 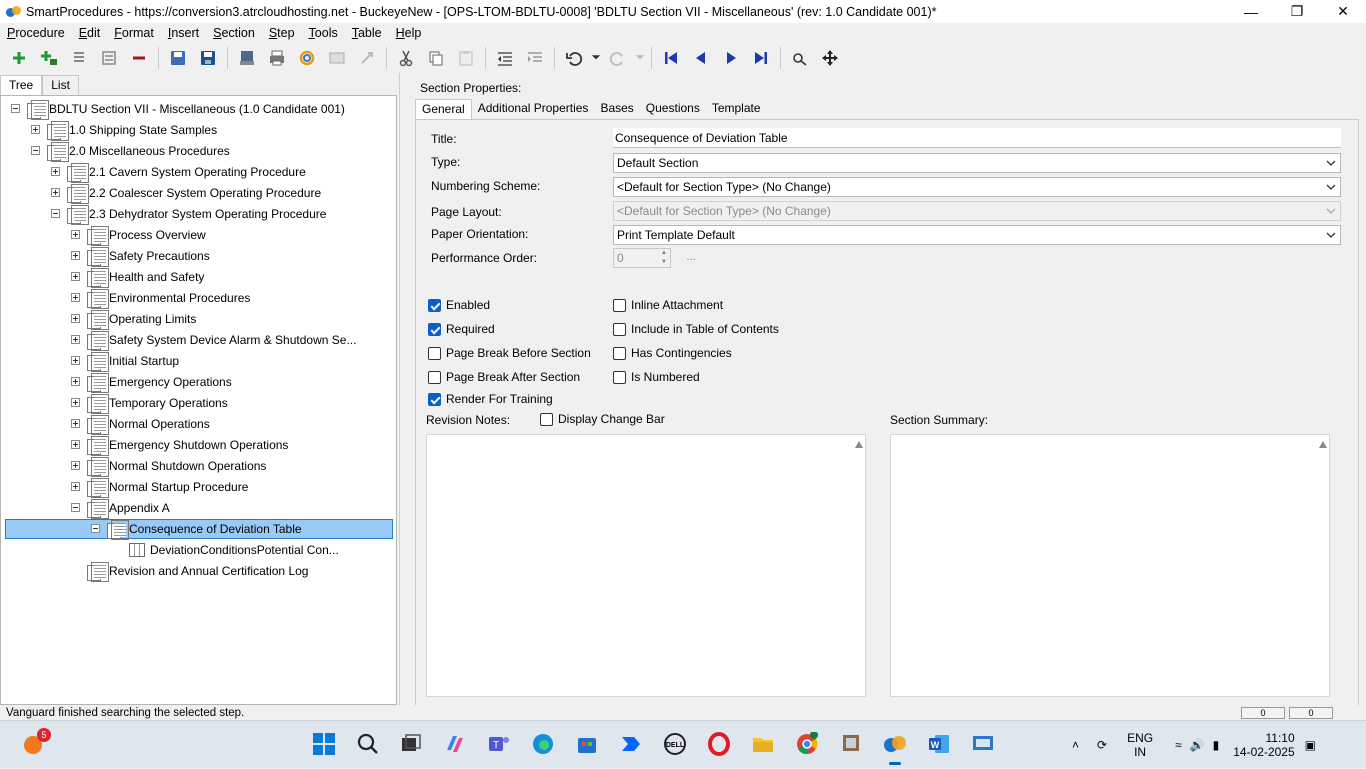 I want to click on tab-list: List, so click(x=60, y=85).